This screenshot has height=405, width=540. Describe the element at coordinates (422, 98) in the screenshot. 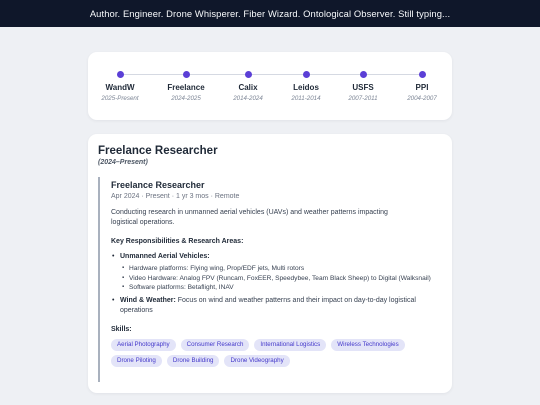

I see `timeline-item-years: 2004-2007` at that location.